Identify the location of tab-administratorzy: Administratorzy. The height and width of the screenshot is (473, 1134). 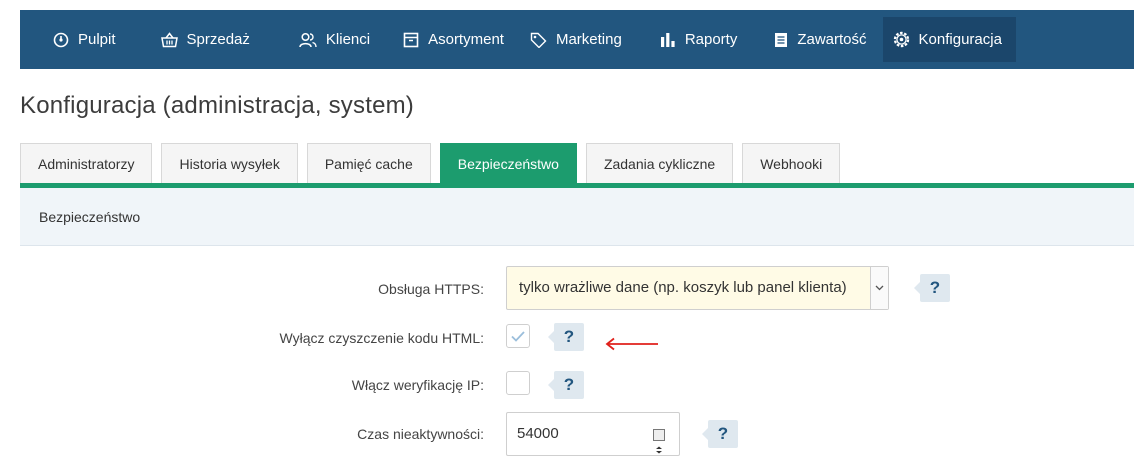
(86, 163).